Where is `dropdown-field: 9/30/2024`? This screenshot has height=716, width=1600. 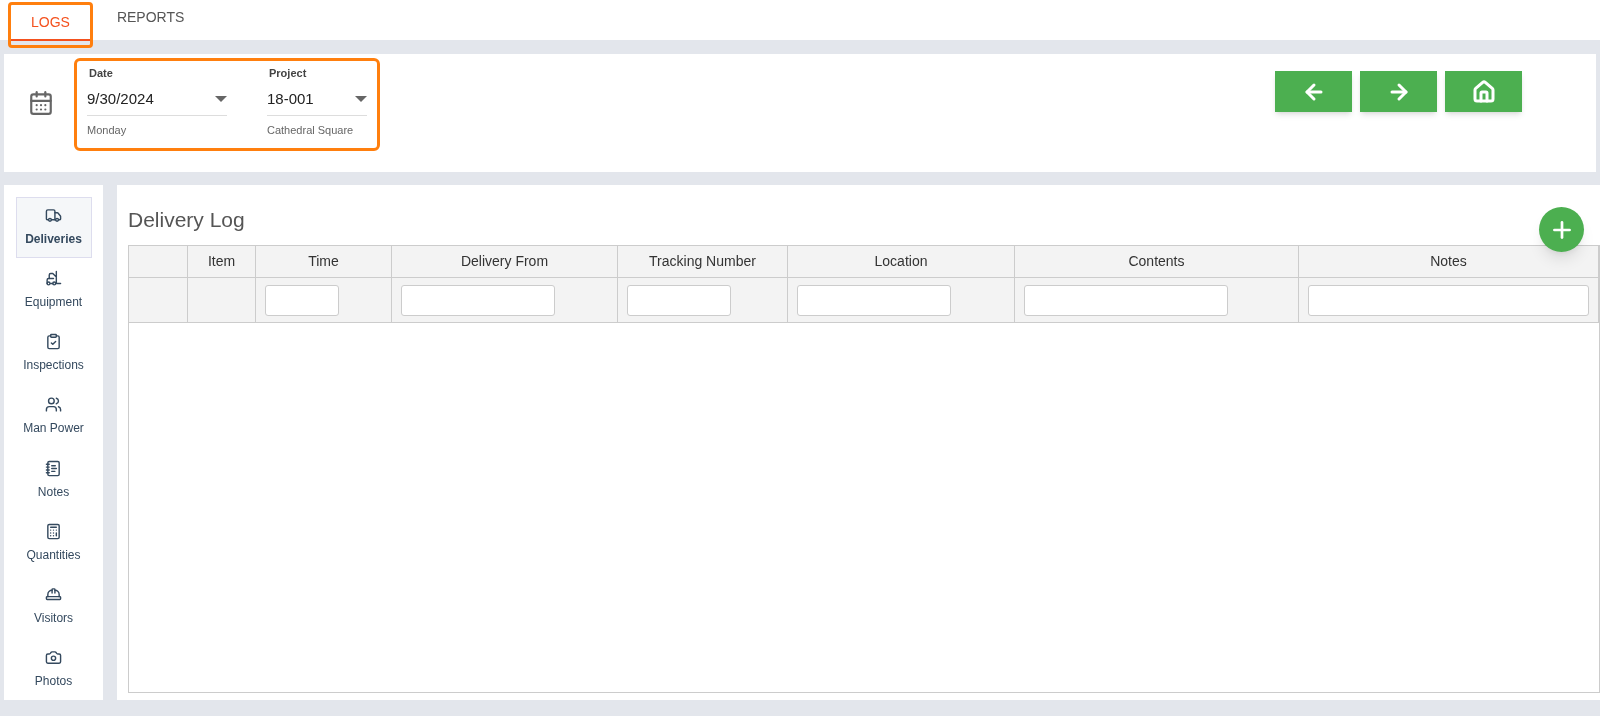 dropdown-field: 9/30/2024 is located at coordinates (157, 99).